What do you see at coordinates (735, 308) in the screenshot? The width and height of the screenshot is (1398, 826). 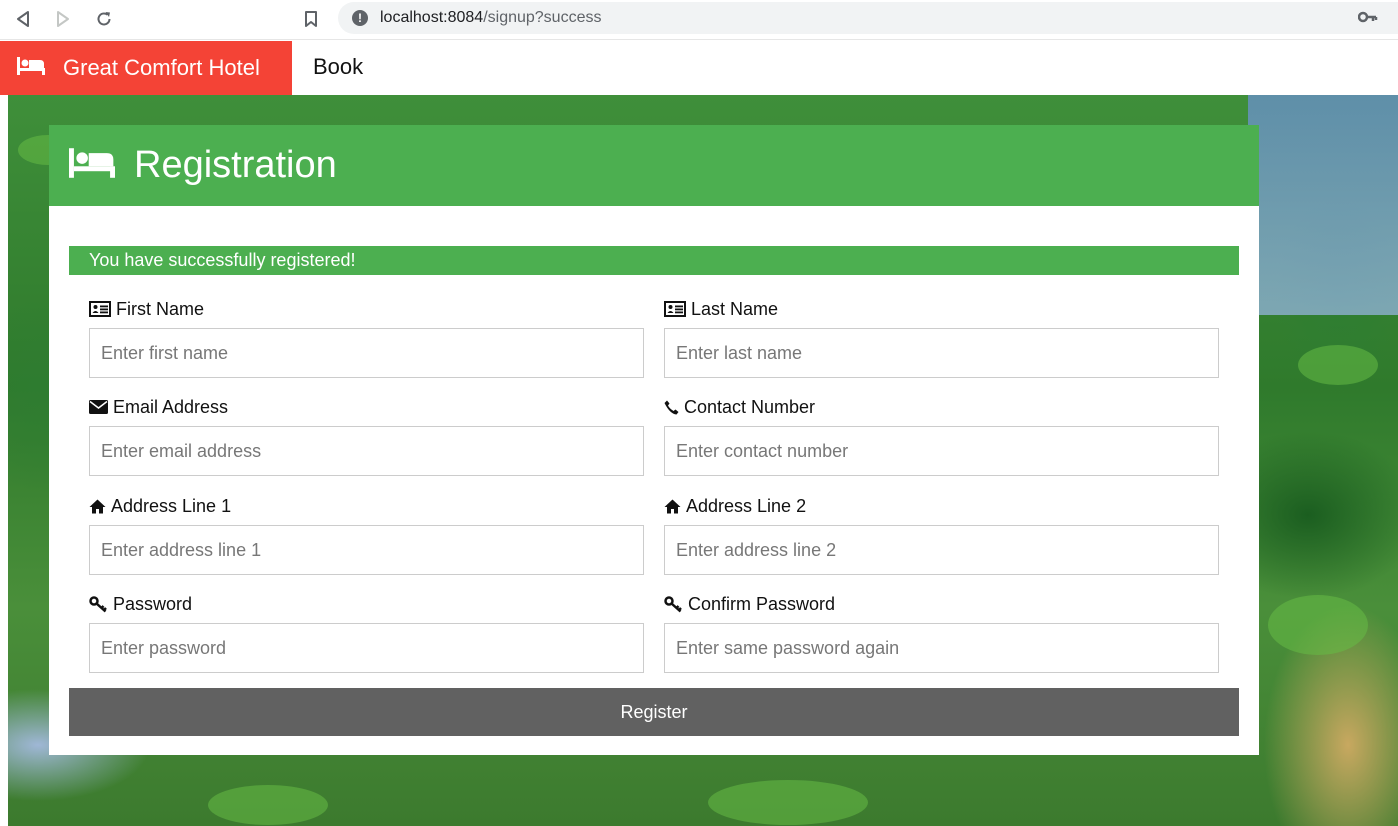 I see `last-name-label-text: Last Name` at bounding box center [735, 308].